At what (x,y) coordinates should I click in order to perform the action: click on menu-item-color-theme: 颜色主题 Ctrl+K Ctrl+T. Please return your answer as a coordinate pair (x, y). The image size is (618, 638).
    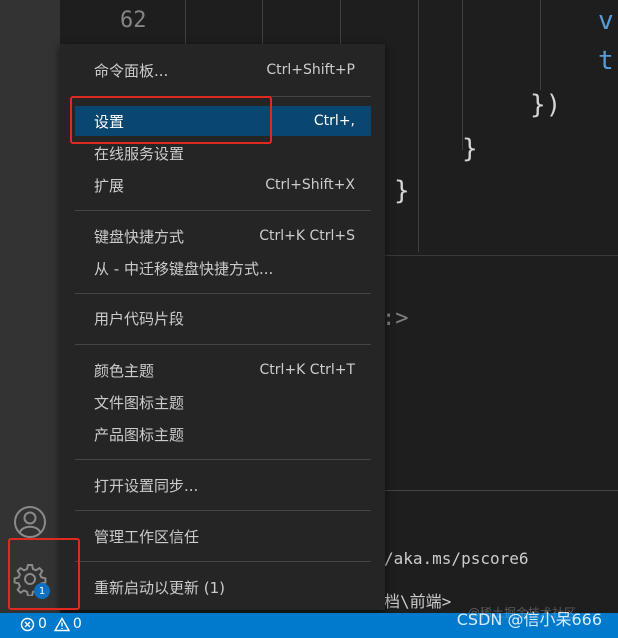
    Looking at the image, I should click on (223, 370).